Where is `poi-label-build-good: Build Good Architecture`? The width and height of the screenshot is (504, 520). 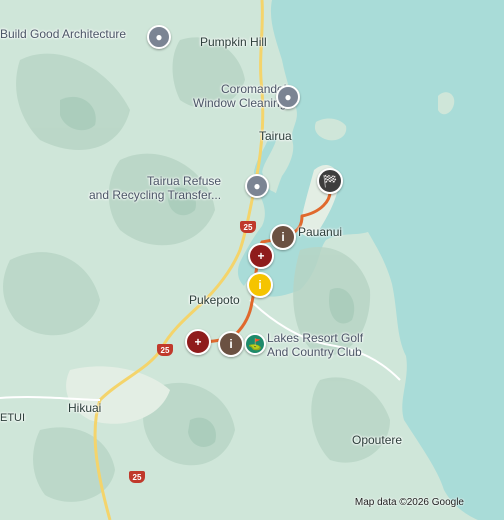 poi-label-build-good: Build Good Architecture is located at coordinates (63, 34).